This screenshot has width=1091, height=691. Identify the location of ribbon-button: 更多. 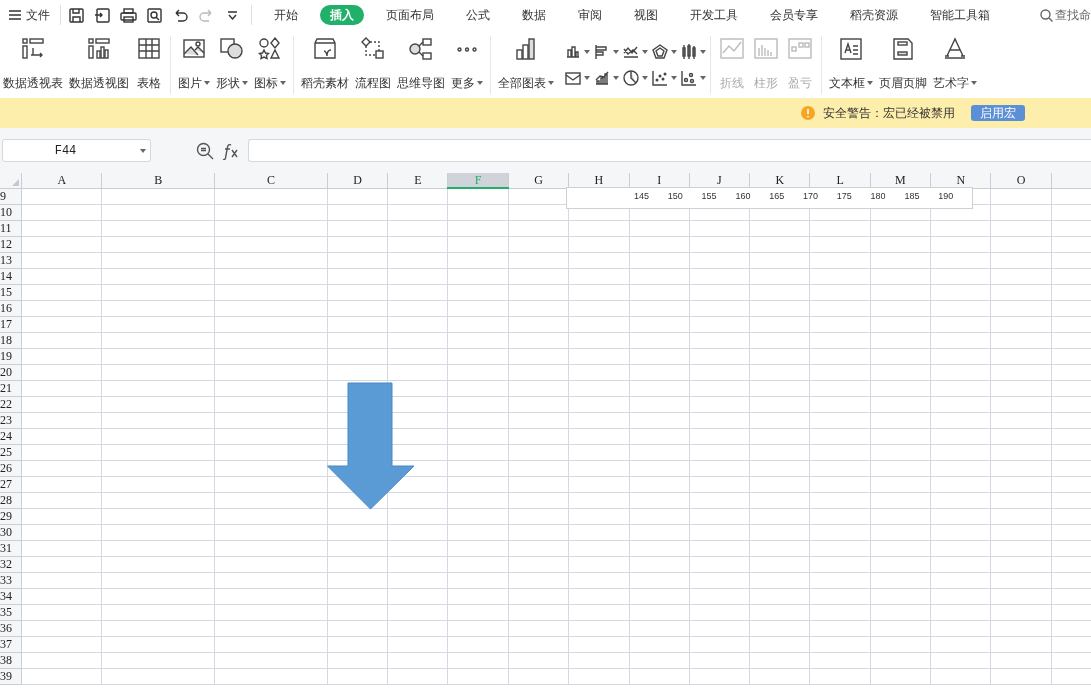
(467, 65).